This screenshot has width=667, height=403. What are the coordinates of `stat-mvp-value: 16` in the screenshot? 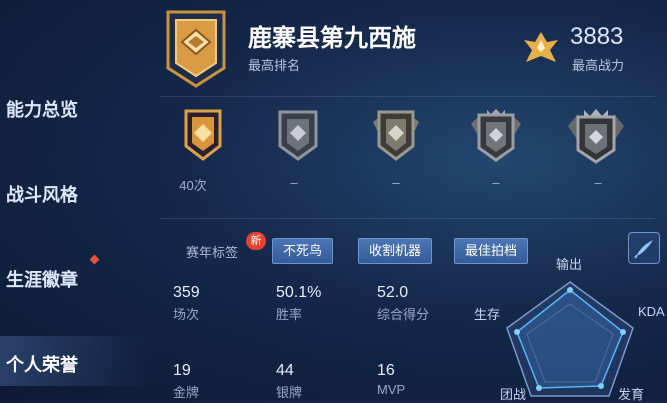 It's located at (386, 370).